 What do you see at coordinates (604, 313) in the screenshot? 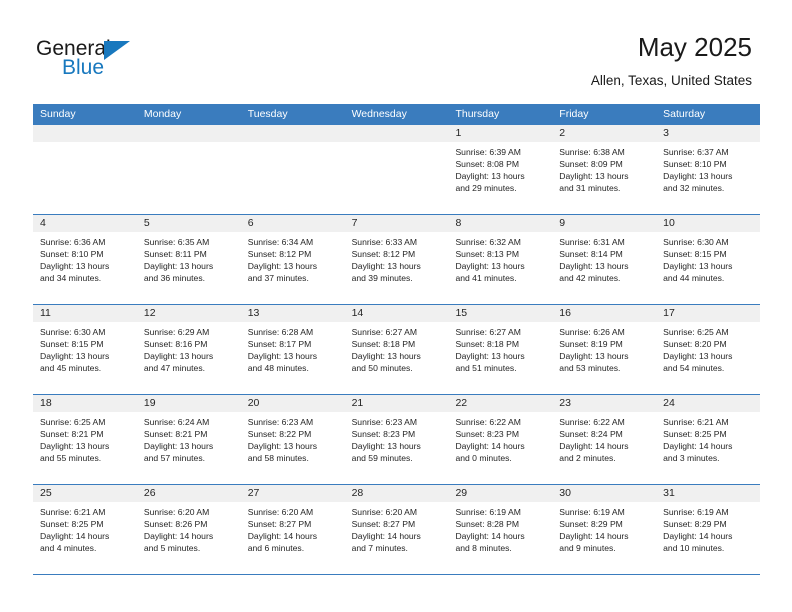
I see `day-number: 16` at bounding box center [604, 313].